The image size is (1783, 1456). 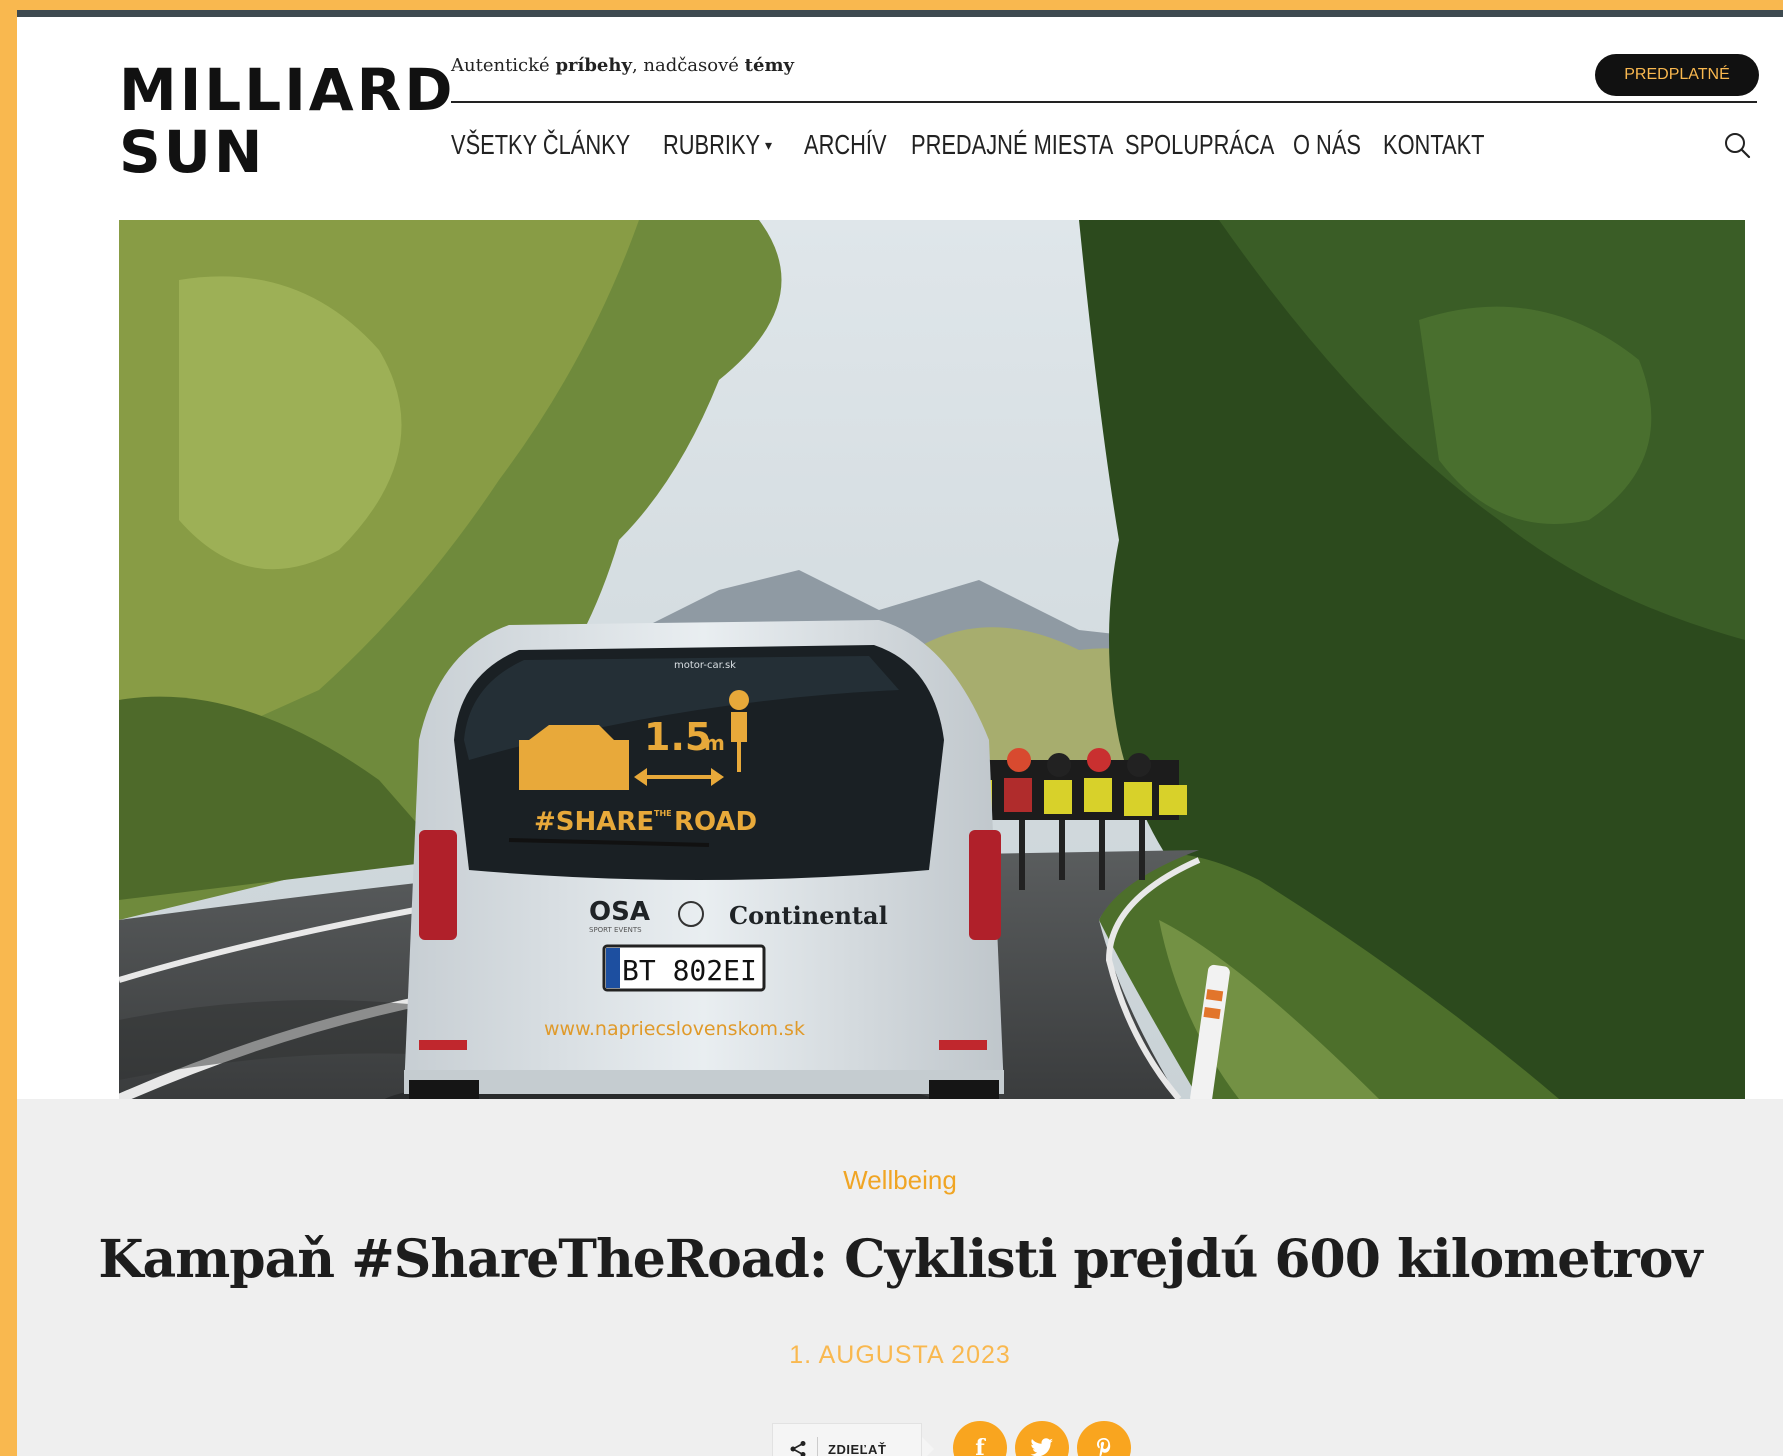 What do you see at coordinates (287, 90) in the screenshot?
I see `logo-line-1: MILLIARD` at bounding box center [287, 90].